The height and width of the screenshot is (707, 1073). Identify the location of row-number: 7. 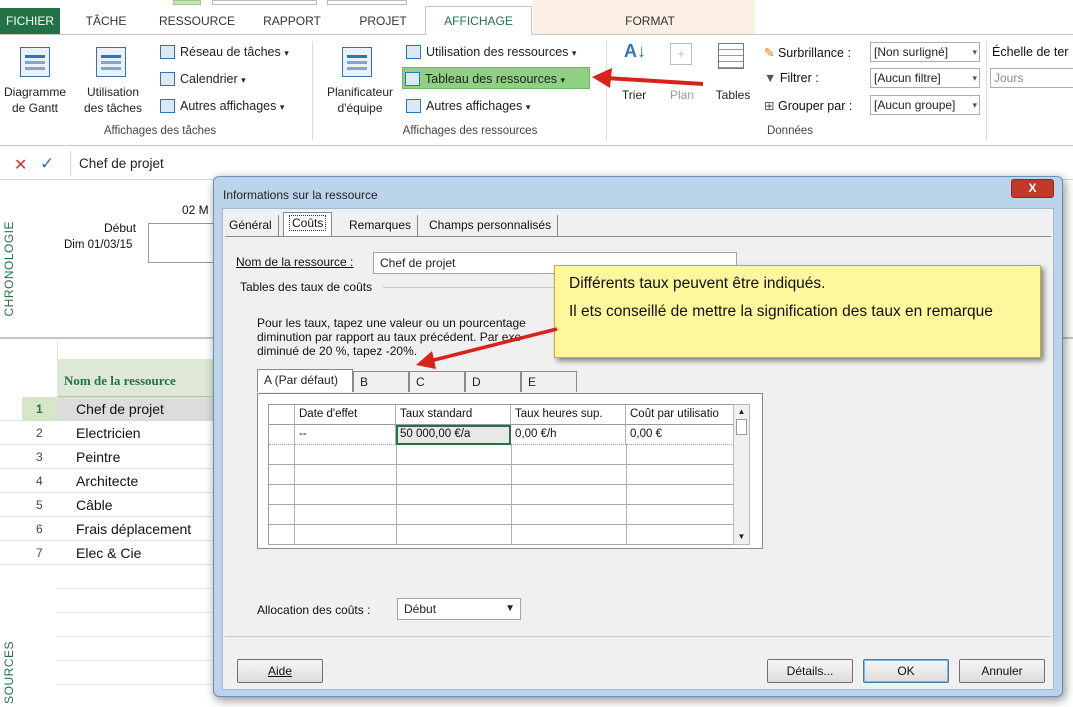
(40, 553).